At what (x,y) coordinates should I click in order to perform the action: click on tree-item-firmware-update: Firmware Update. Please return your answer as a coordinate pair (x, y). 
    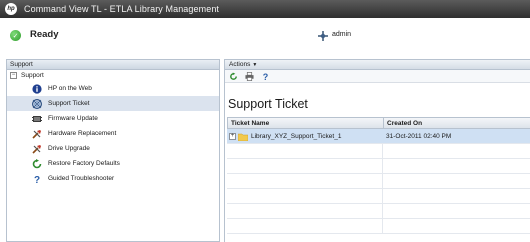
    Looking at the image, I should click on (113, 118).